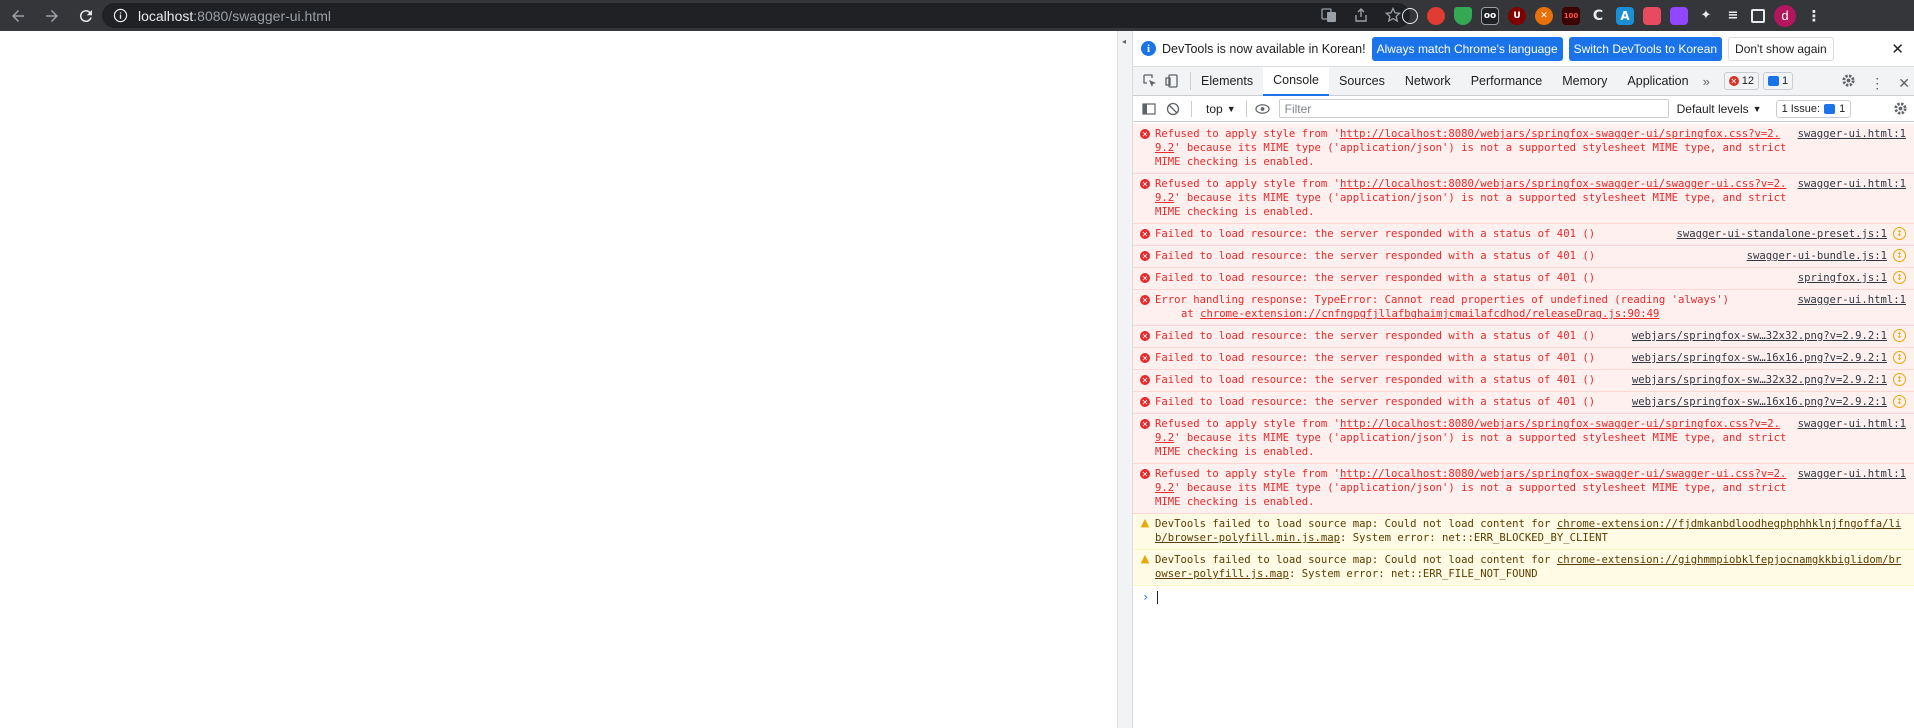 The height and width of the screenshot is (728, 1914). Describe the element at coordinates (1785, 15) in the screenshot. I see `avatar: d` at that location.